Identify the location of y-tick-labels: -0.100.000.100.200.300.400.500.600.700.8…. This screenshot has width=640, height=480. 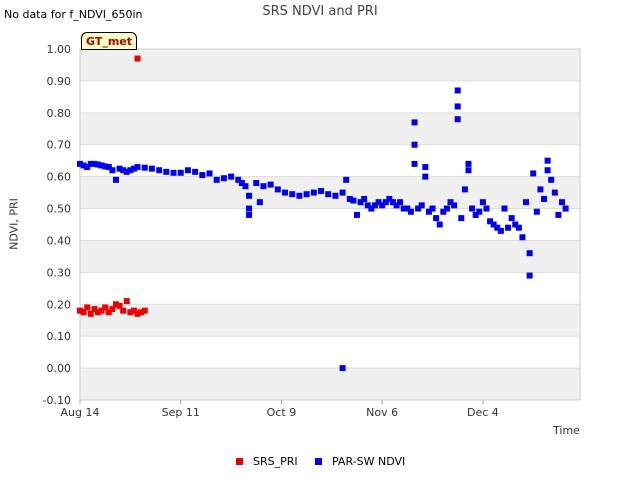
(57, 225).